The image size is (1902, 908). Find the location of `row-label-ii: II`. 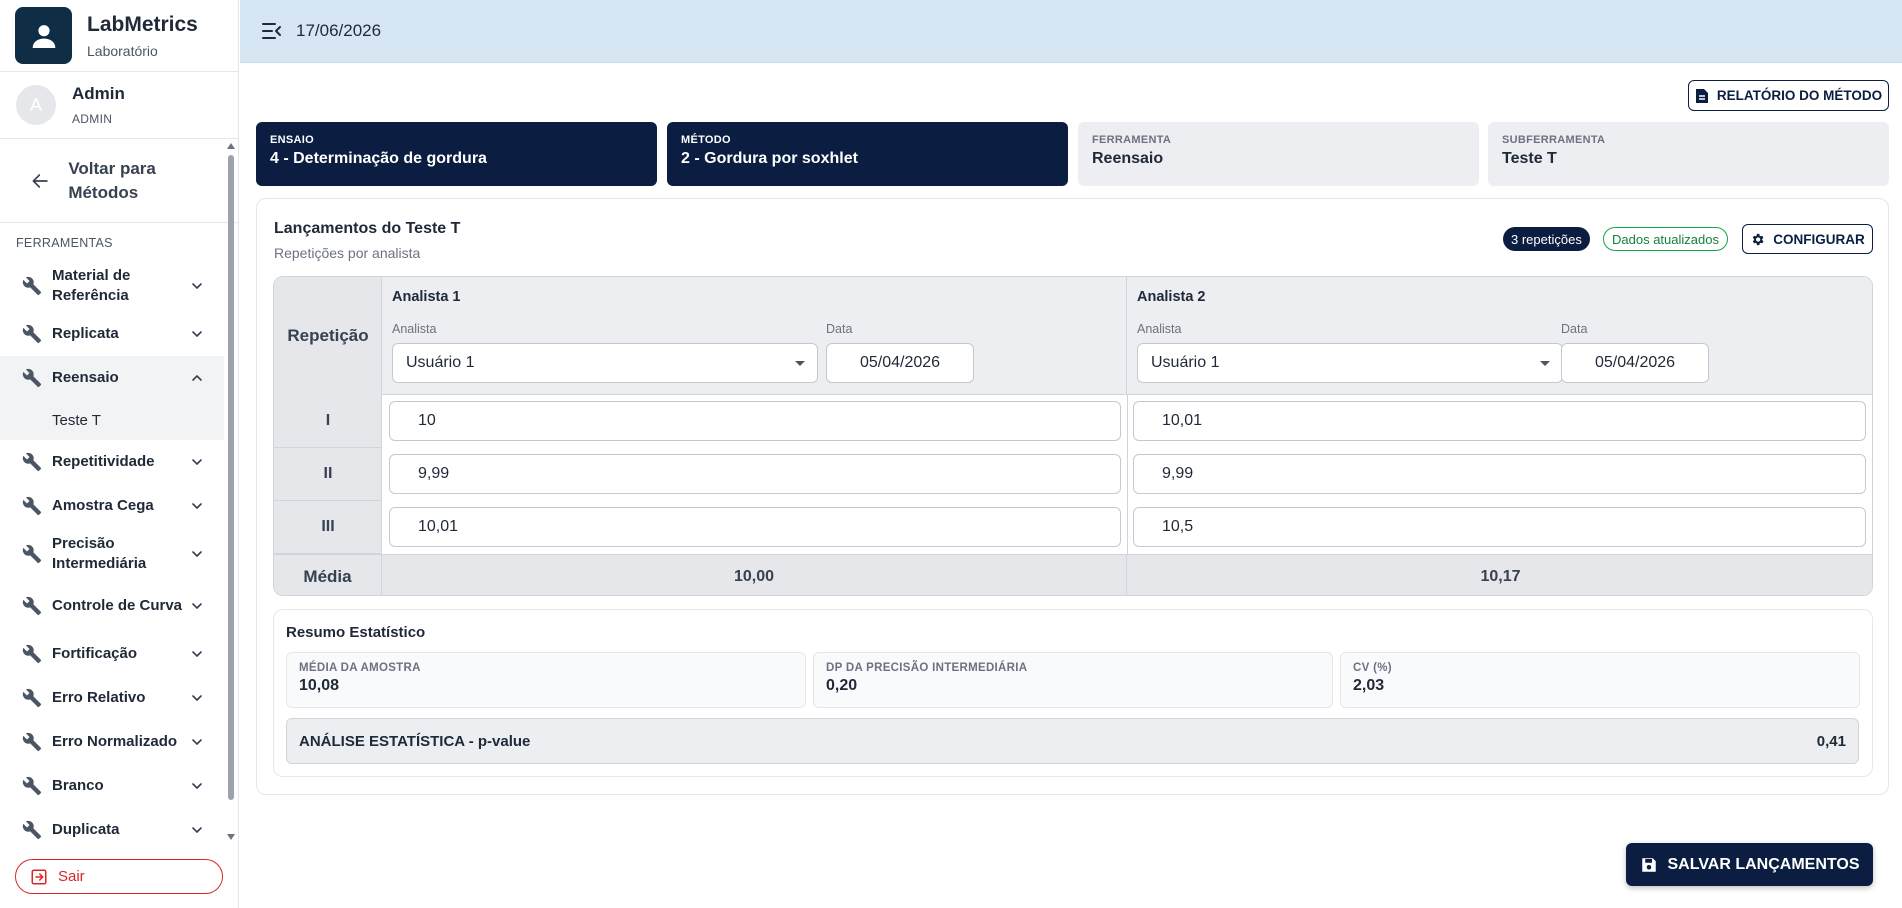

row-label-ii: II is located at coordinates (328, 474).